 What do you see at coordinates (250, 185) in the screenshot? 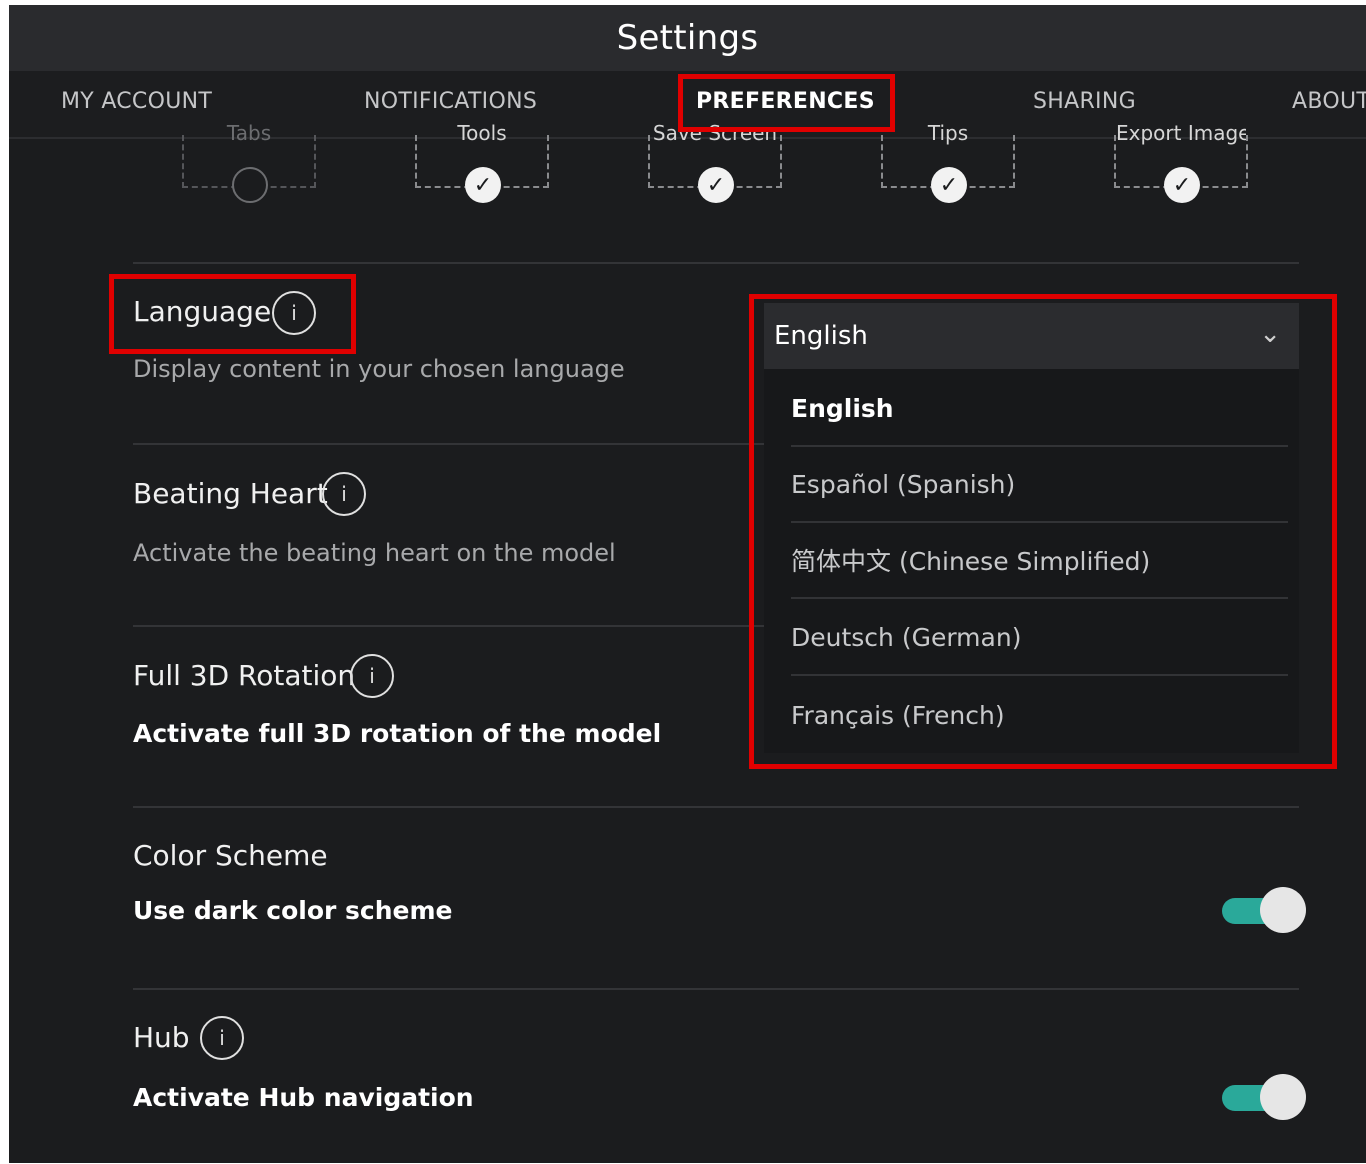
I see `unchecked-circle-icon` at bounding box center [250, 185].